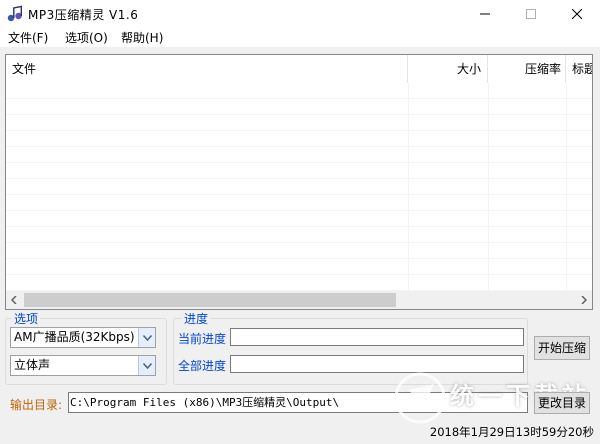 The height and width of the screenshot is (444, 600). I want to click on quality-select-value: AM广播品质(32Kbps), so click(74, 337).